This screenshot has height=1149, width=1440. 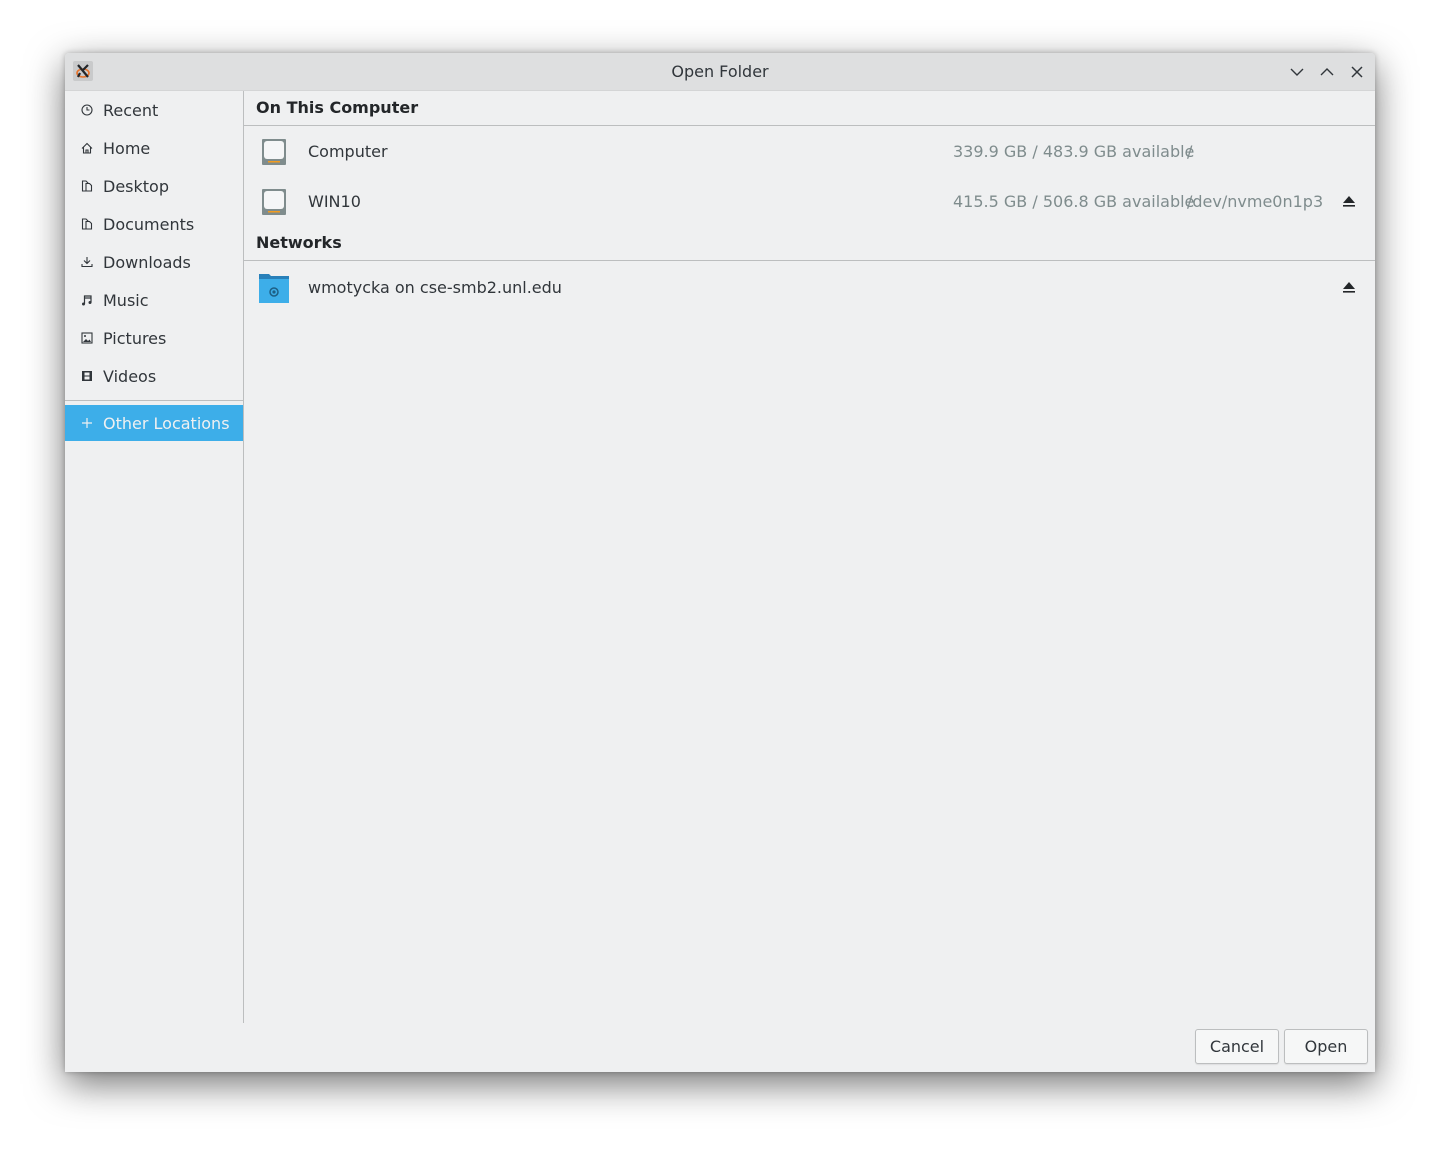 What do you see at coordinates (131, 110) in the screenshot?
I see `sidebar-item-label: Recent` at bounding box center [131, 110].